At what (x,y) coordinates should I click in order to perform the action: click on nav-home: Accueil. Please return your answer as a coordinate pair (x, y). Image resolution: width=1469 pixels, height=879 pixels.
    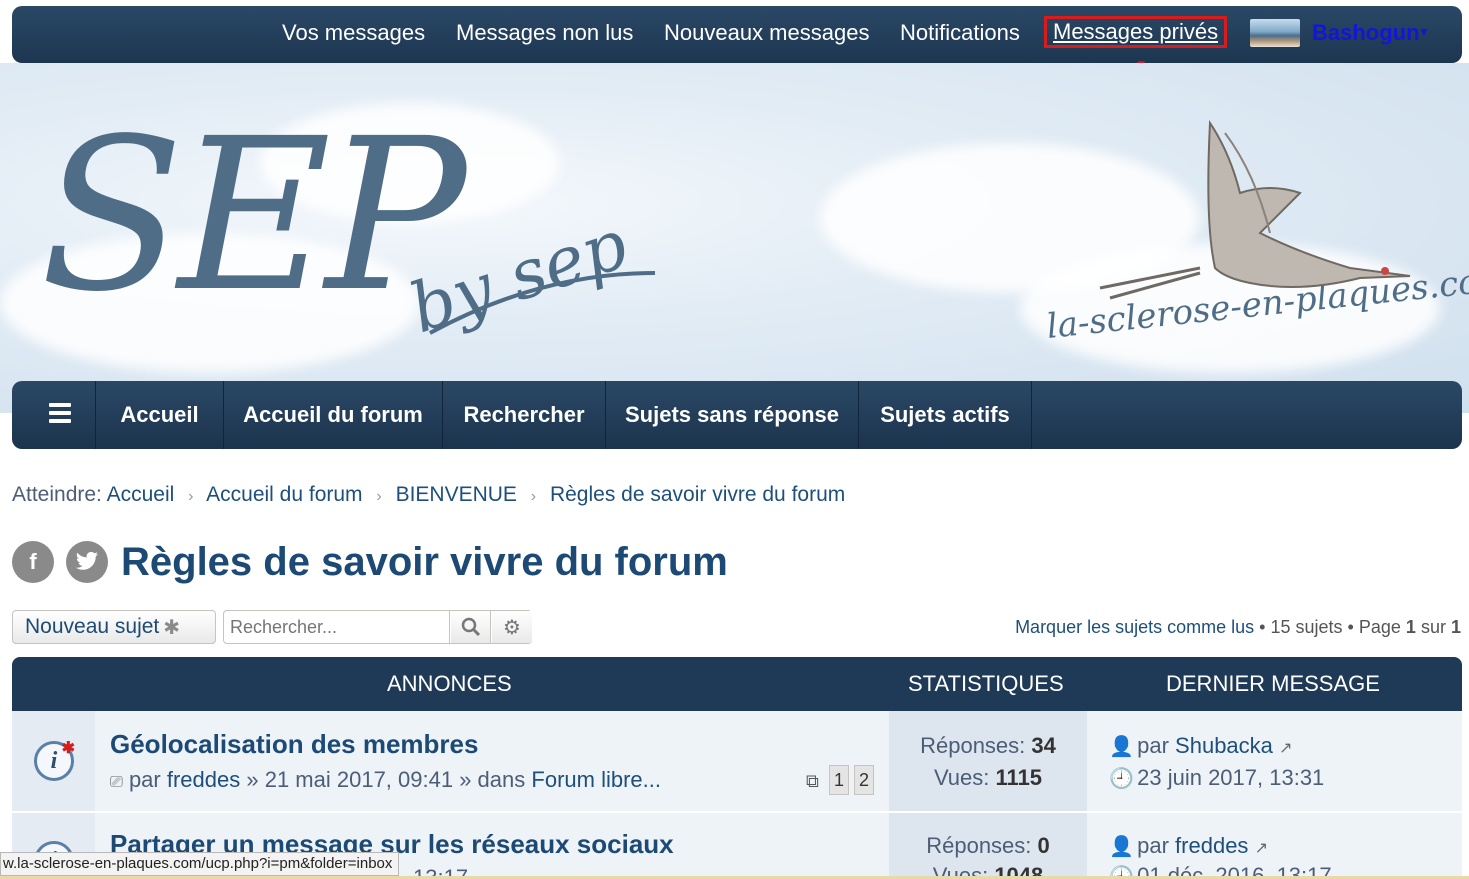
    Looking at the image, I should click on (160, 415).